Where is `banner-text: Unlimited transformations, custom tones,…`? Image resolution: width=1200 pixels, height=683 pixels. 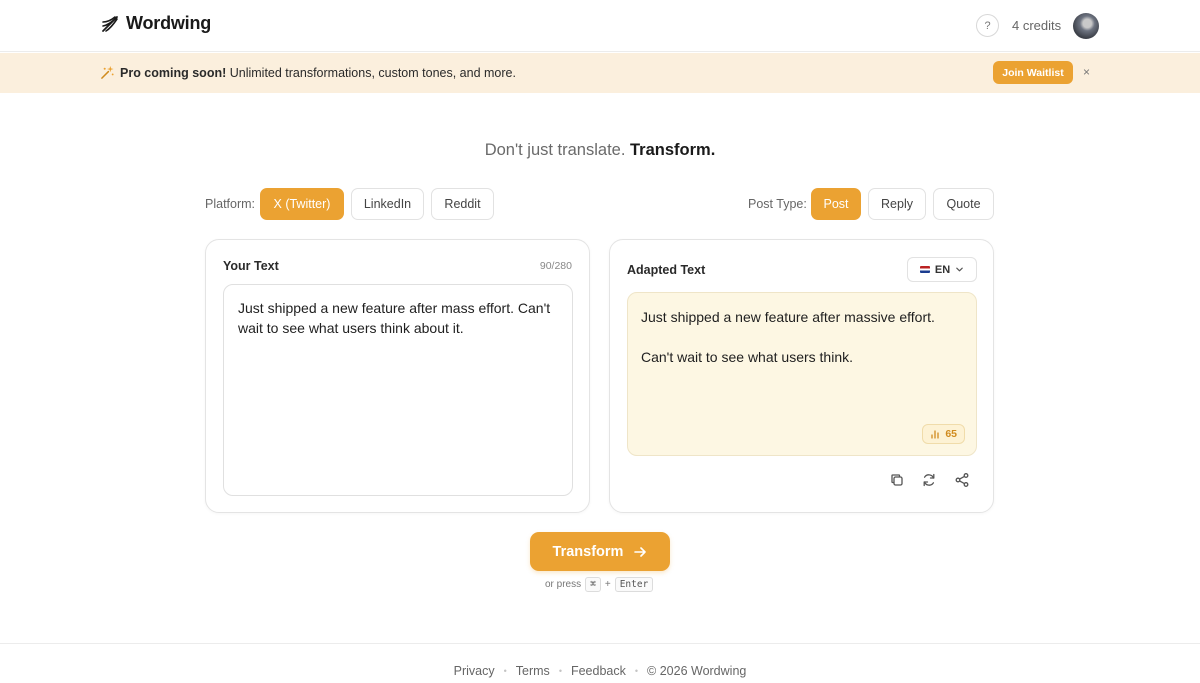
banner-text: Unlimited transformations, custom tones,… is located at coordinates (371, 73).